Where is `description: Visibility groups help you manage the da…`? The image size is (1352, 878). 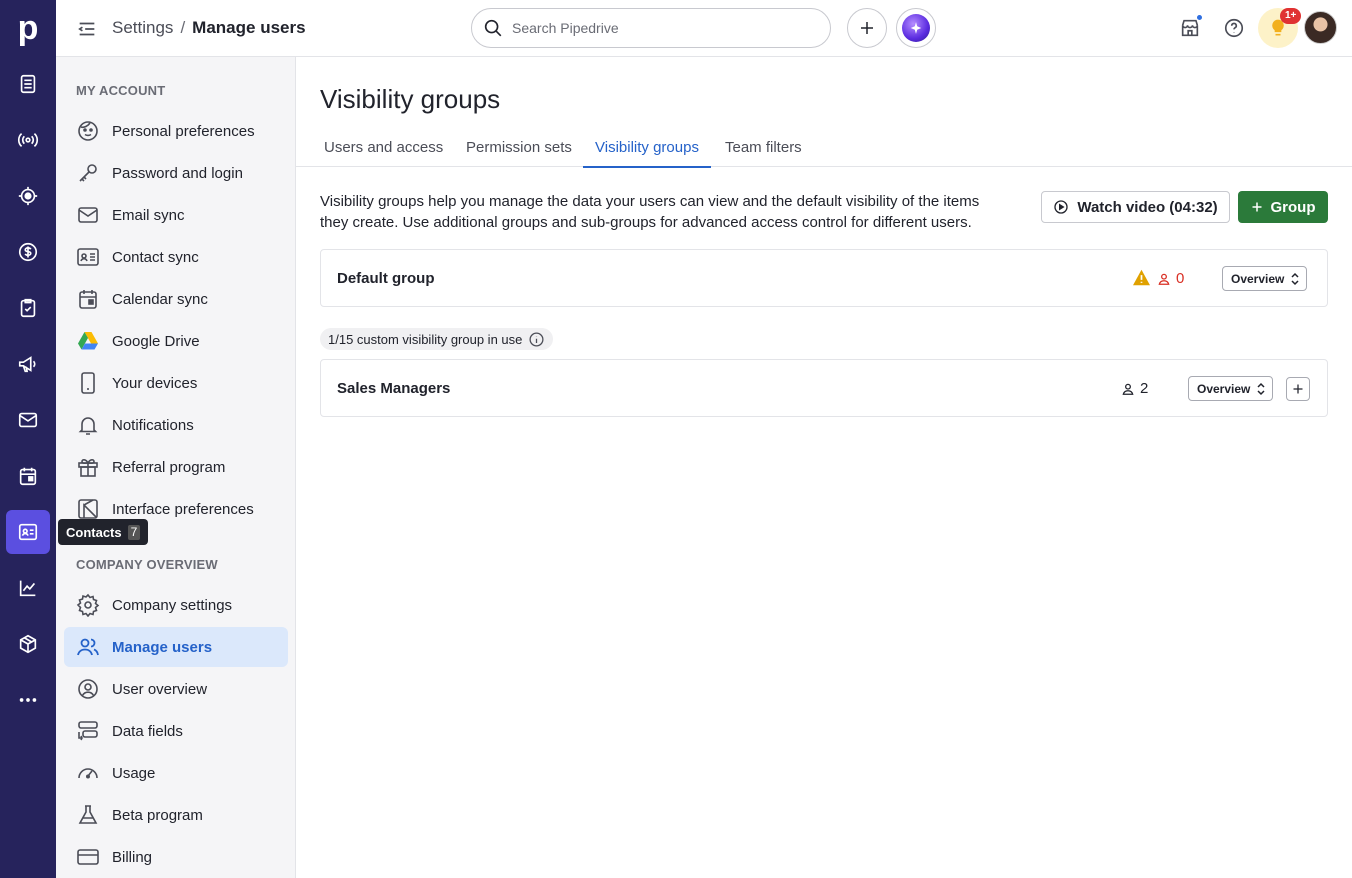 description: Visibility groups help you manage the da… is located at coordinates (650, 212).